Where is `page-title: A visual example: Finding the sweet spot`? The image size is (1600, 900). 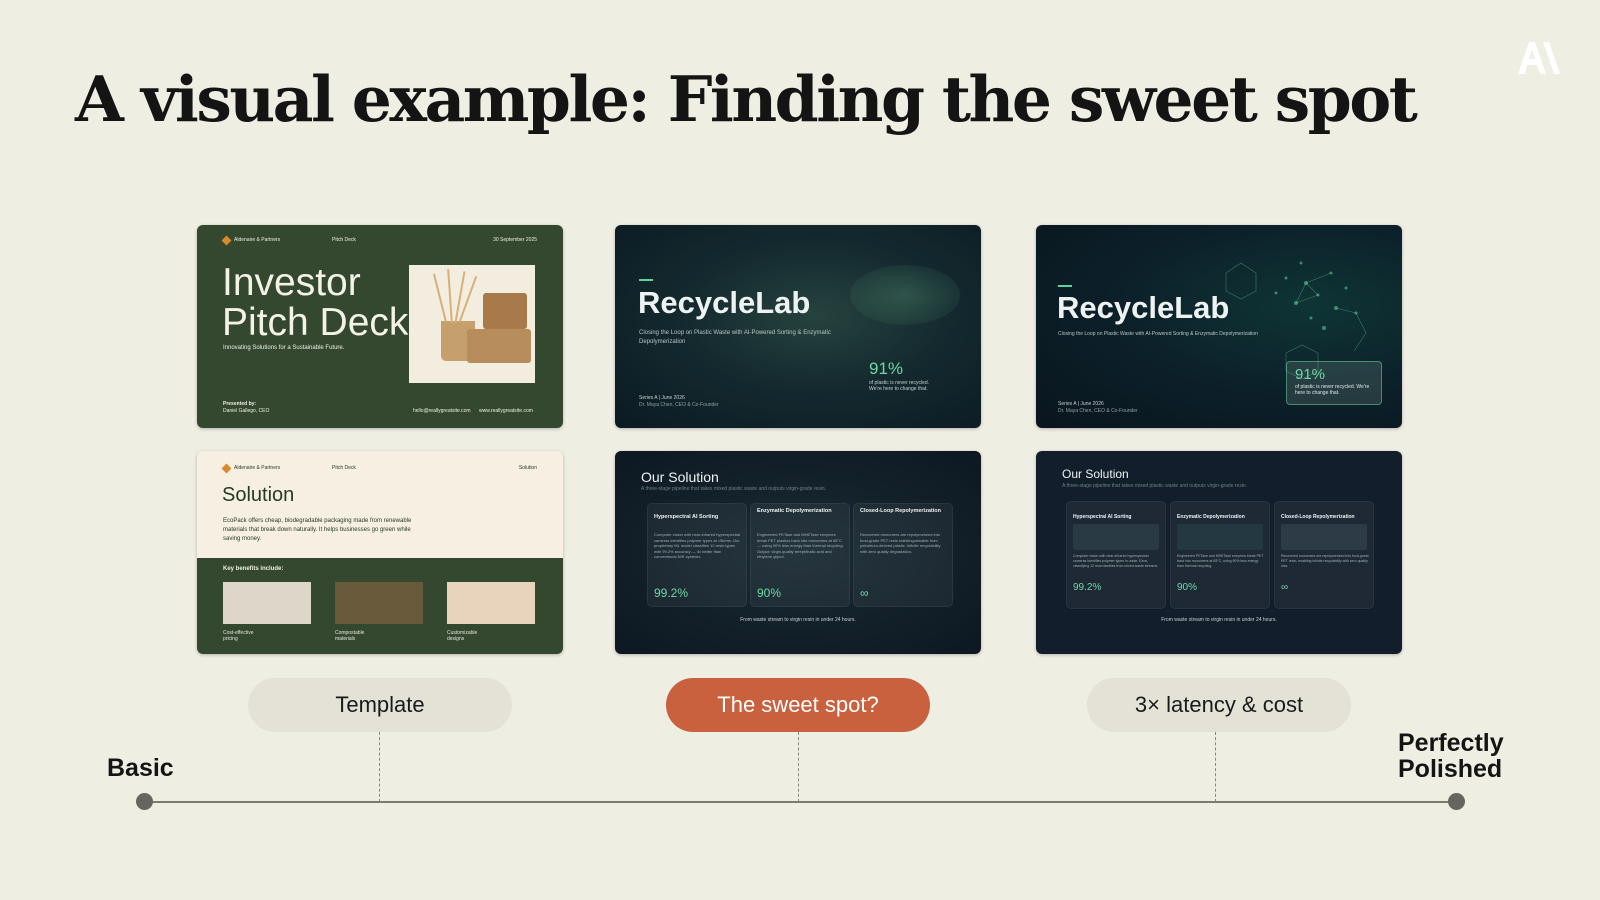 page-title: A visual example: Finding the sweet spot is located at coordinates (746, 99).